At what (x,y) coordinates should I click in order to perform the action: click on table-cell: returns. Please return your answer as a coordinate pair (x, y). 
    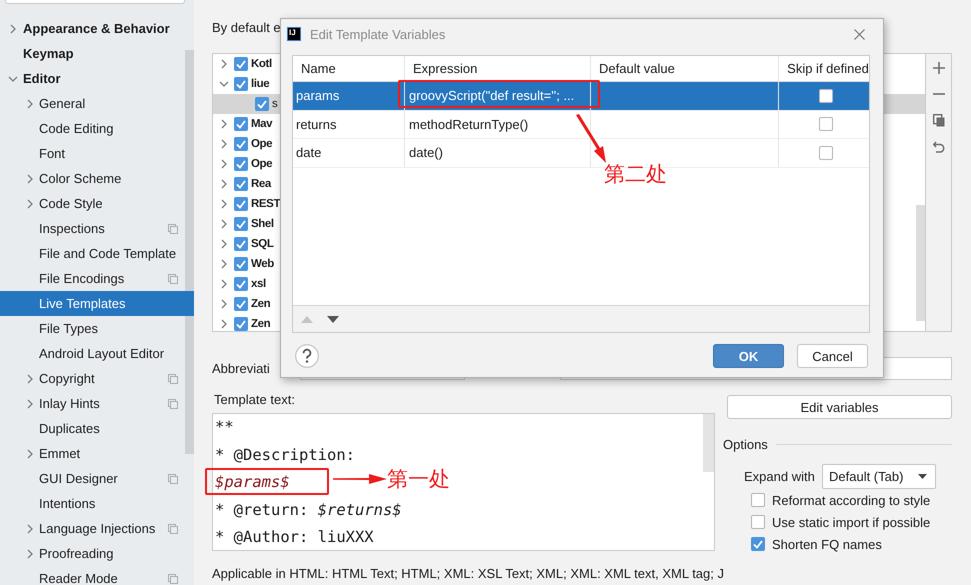
    Looking at the image, I should click on (349, 124).